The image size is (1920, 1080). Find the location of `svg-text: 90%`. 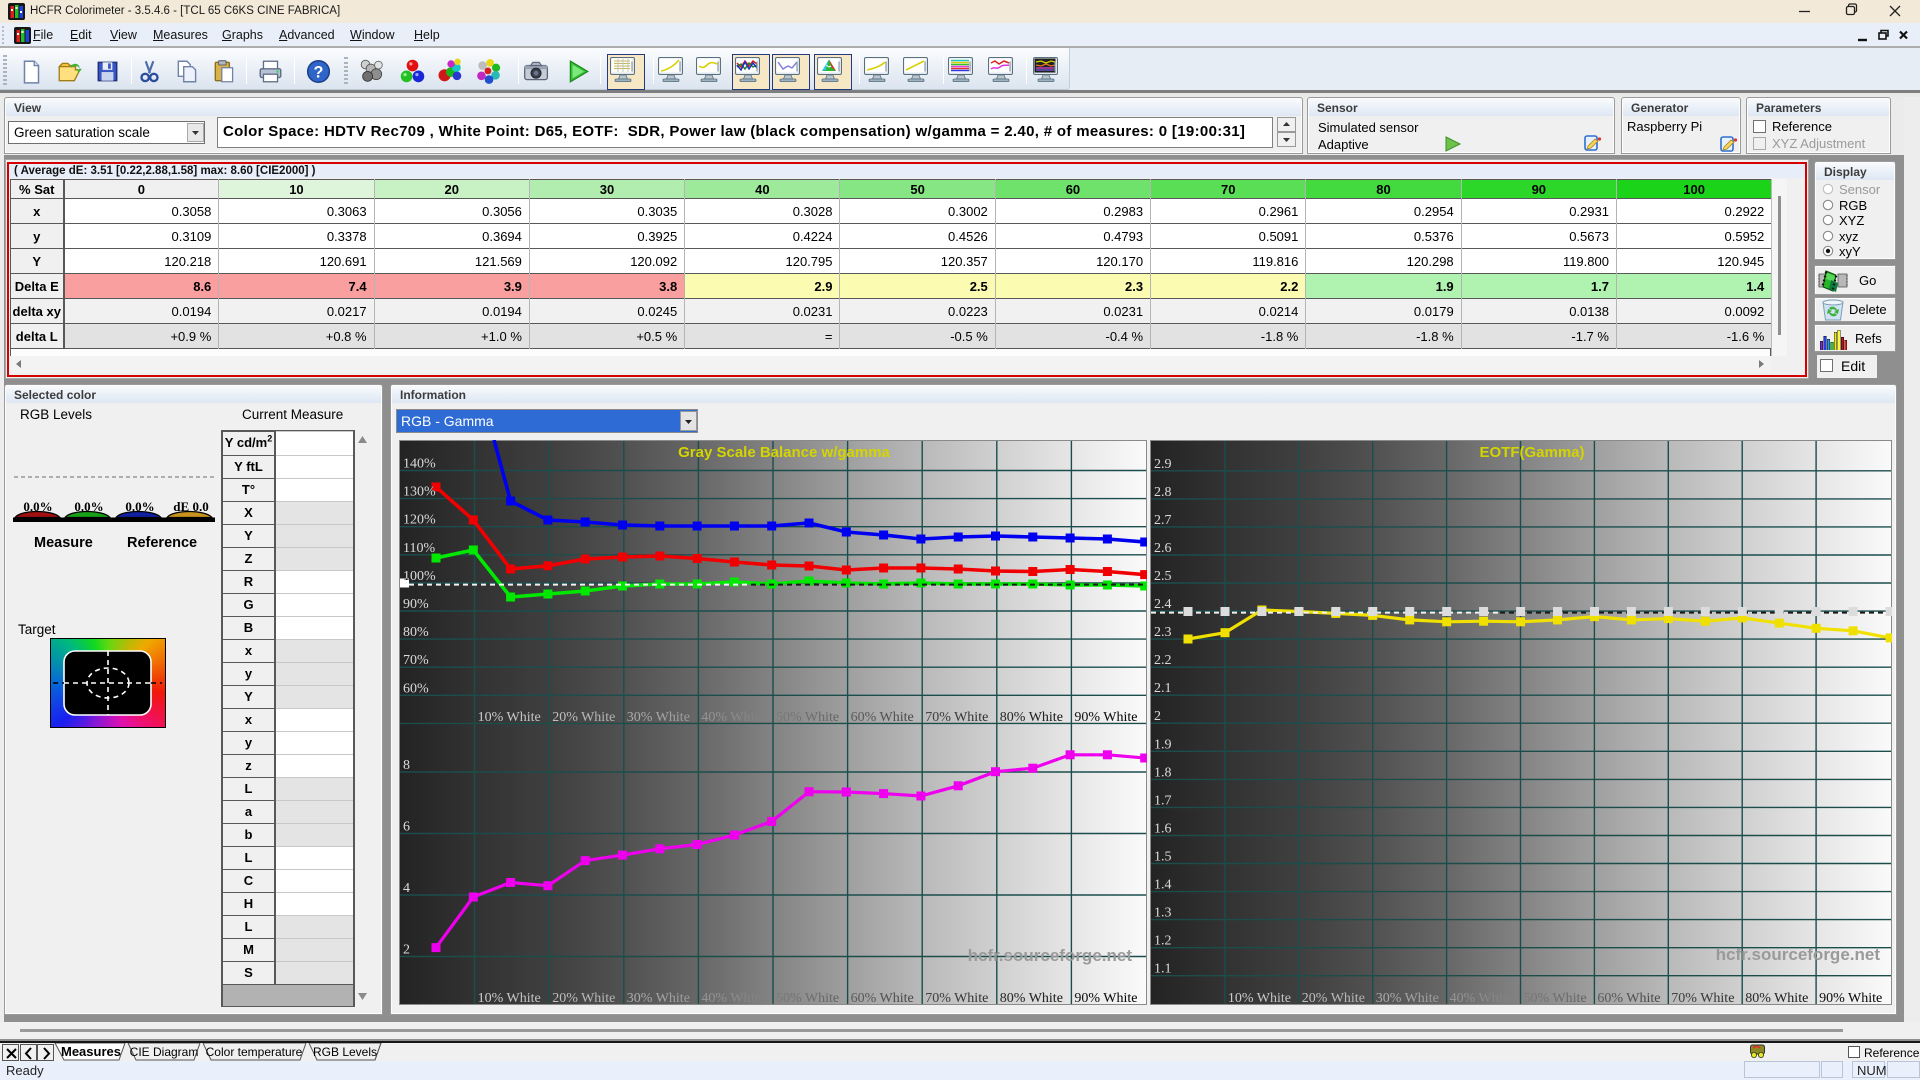

svg-text: 90% is located at coordinates (416, 604).